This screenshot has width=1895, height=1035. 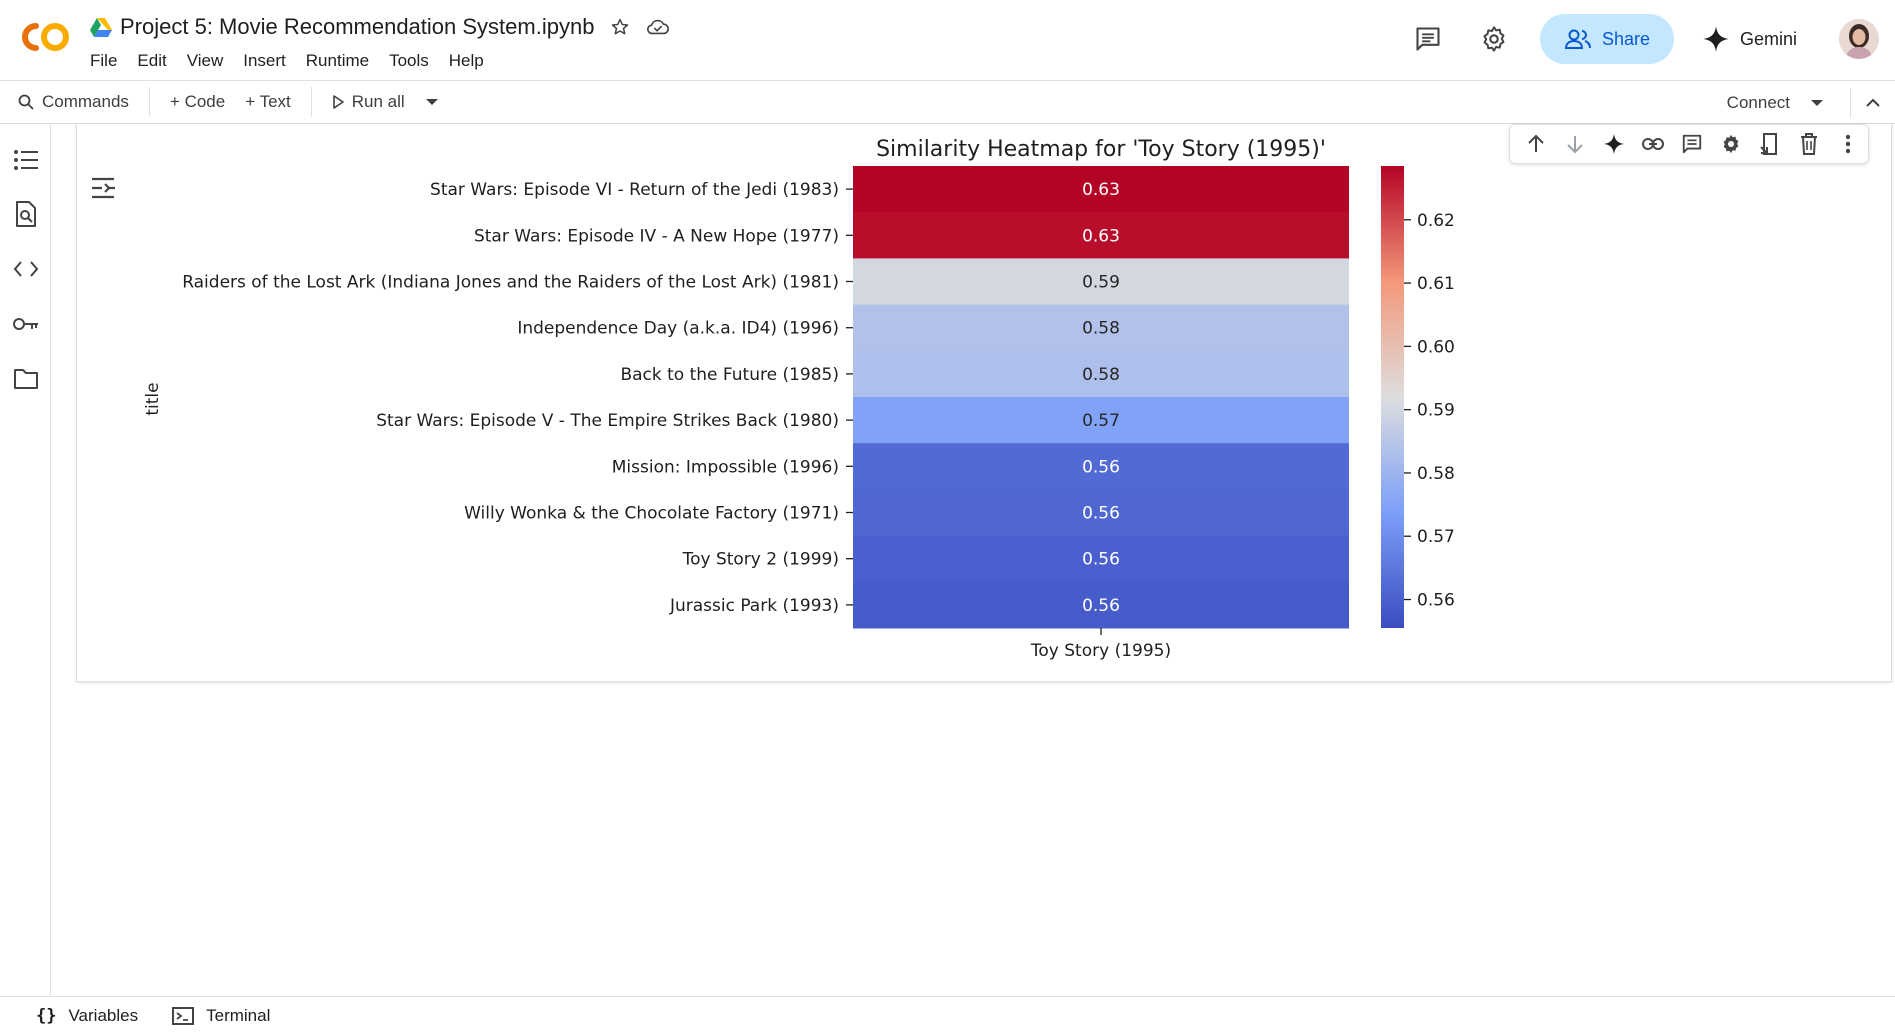 I want to click on terminal-button: Terminal, so click(x=221, y=1016).